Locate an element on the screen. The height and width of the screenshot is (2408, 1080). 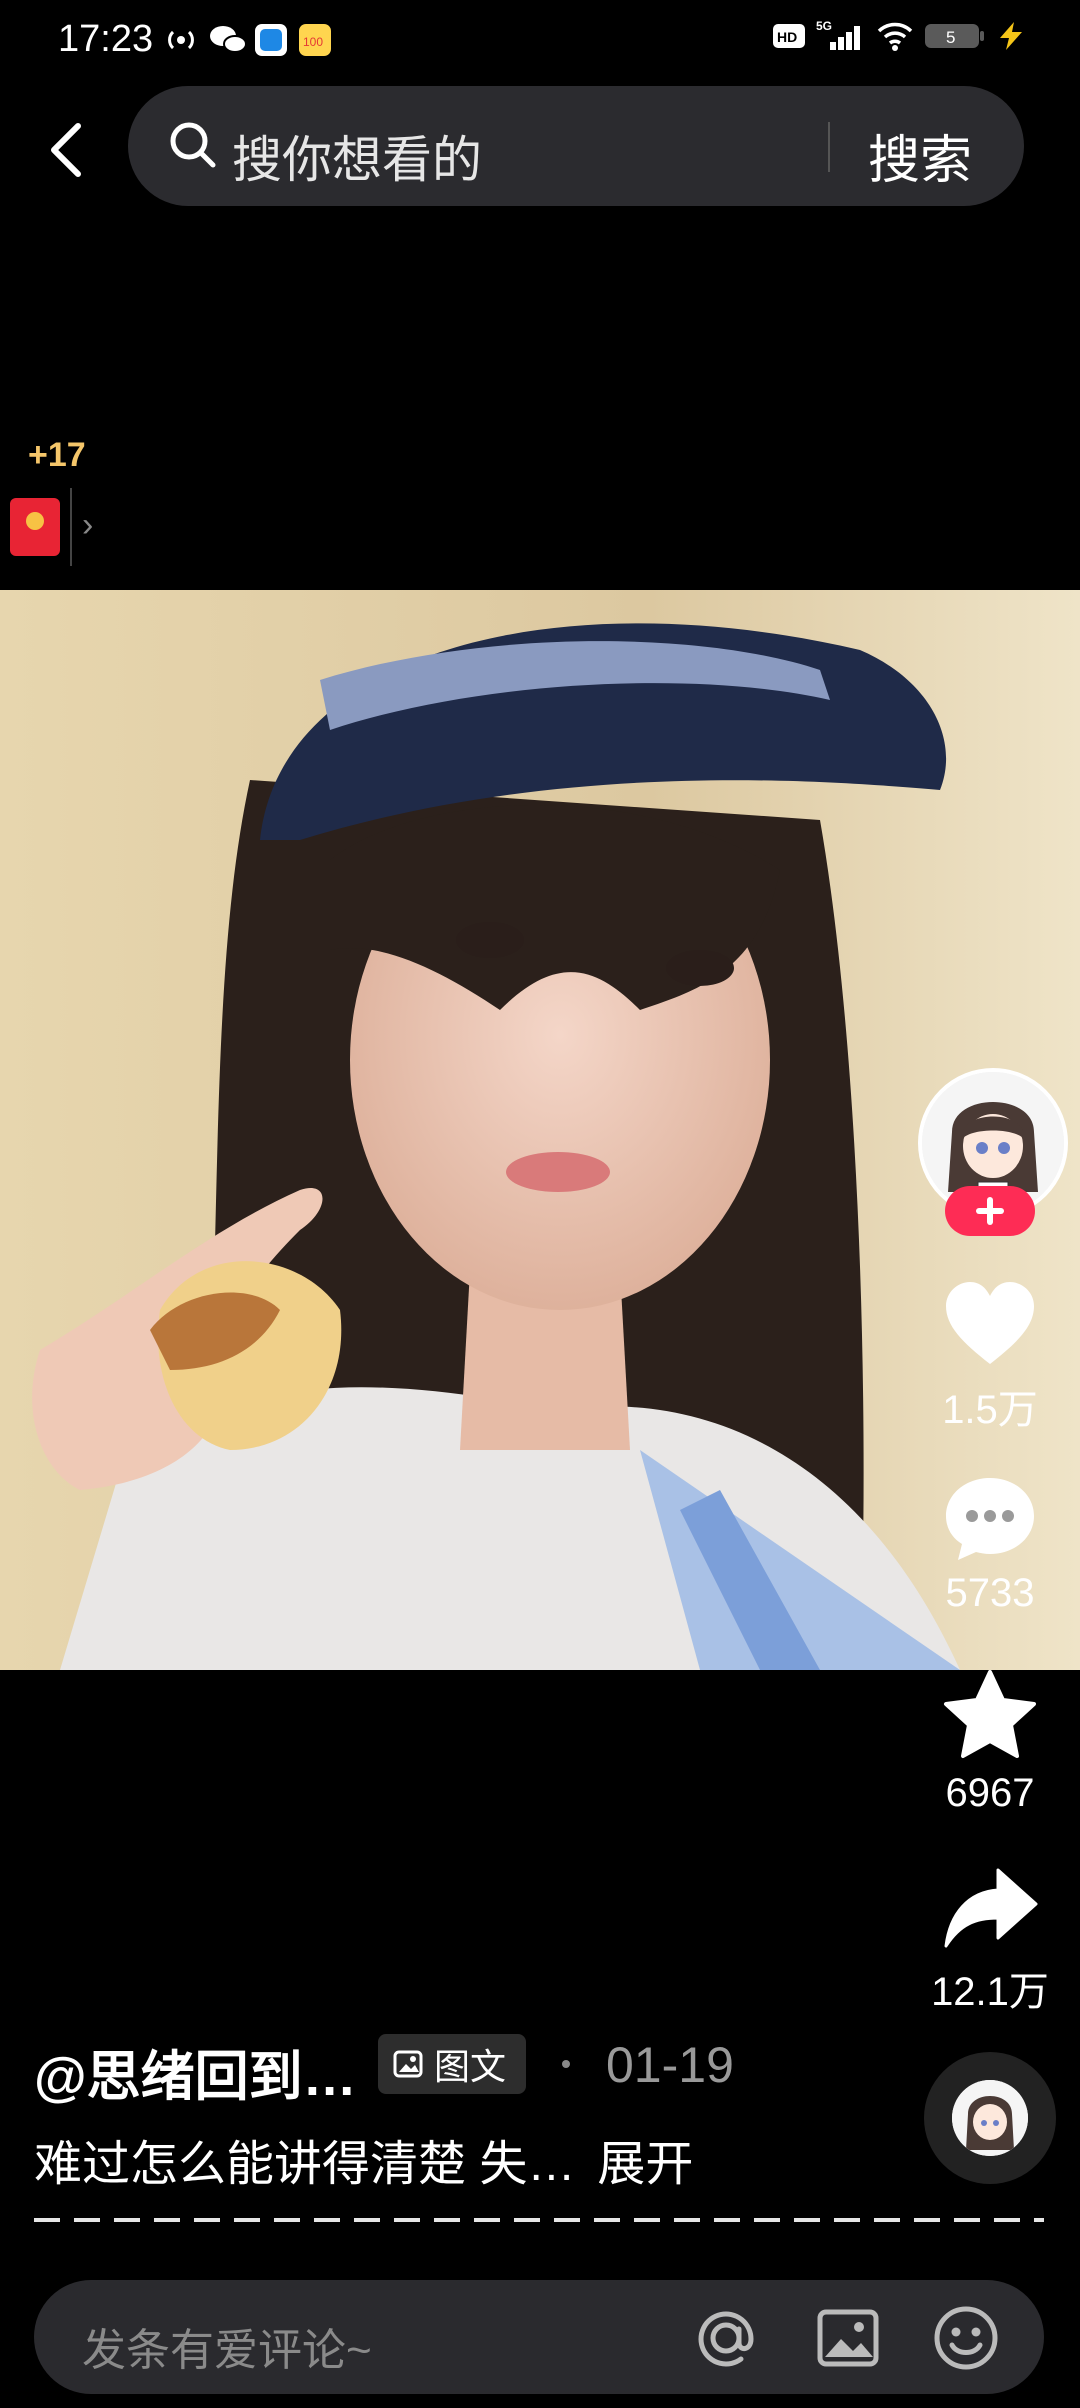
emoji-button is located at coordinates (966, 2338).